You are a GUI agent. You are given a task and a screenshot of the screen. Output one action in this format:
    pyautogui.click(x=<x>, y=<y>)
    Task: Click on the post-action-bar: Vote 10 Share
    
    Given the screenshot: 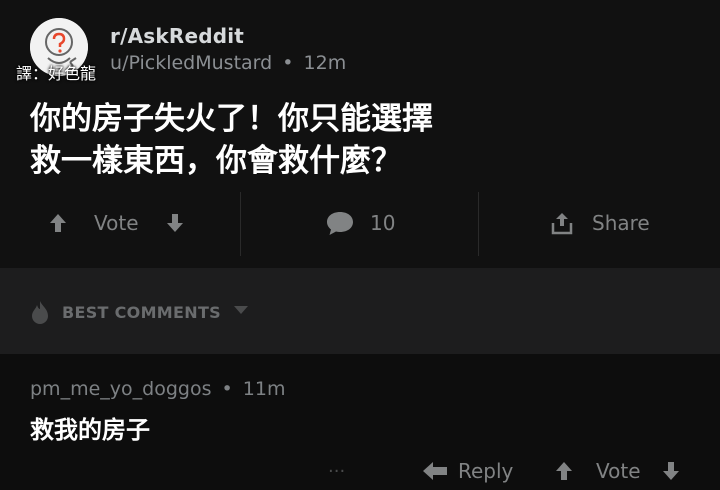 What is the action you would take?
    pyautogui.click(x=360, y=224)
    